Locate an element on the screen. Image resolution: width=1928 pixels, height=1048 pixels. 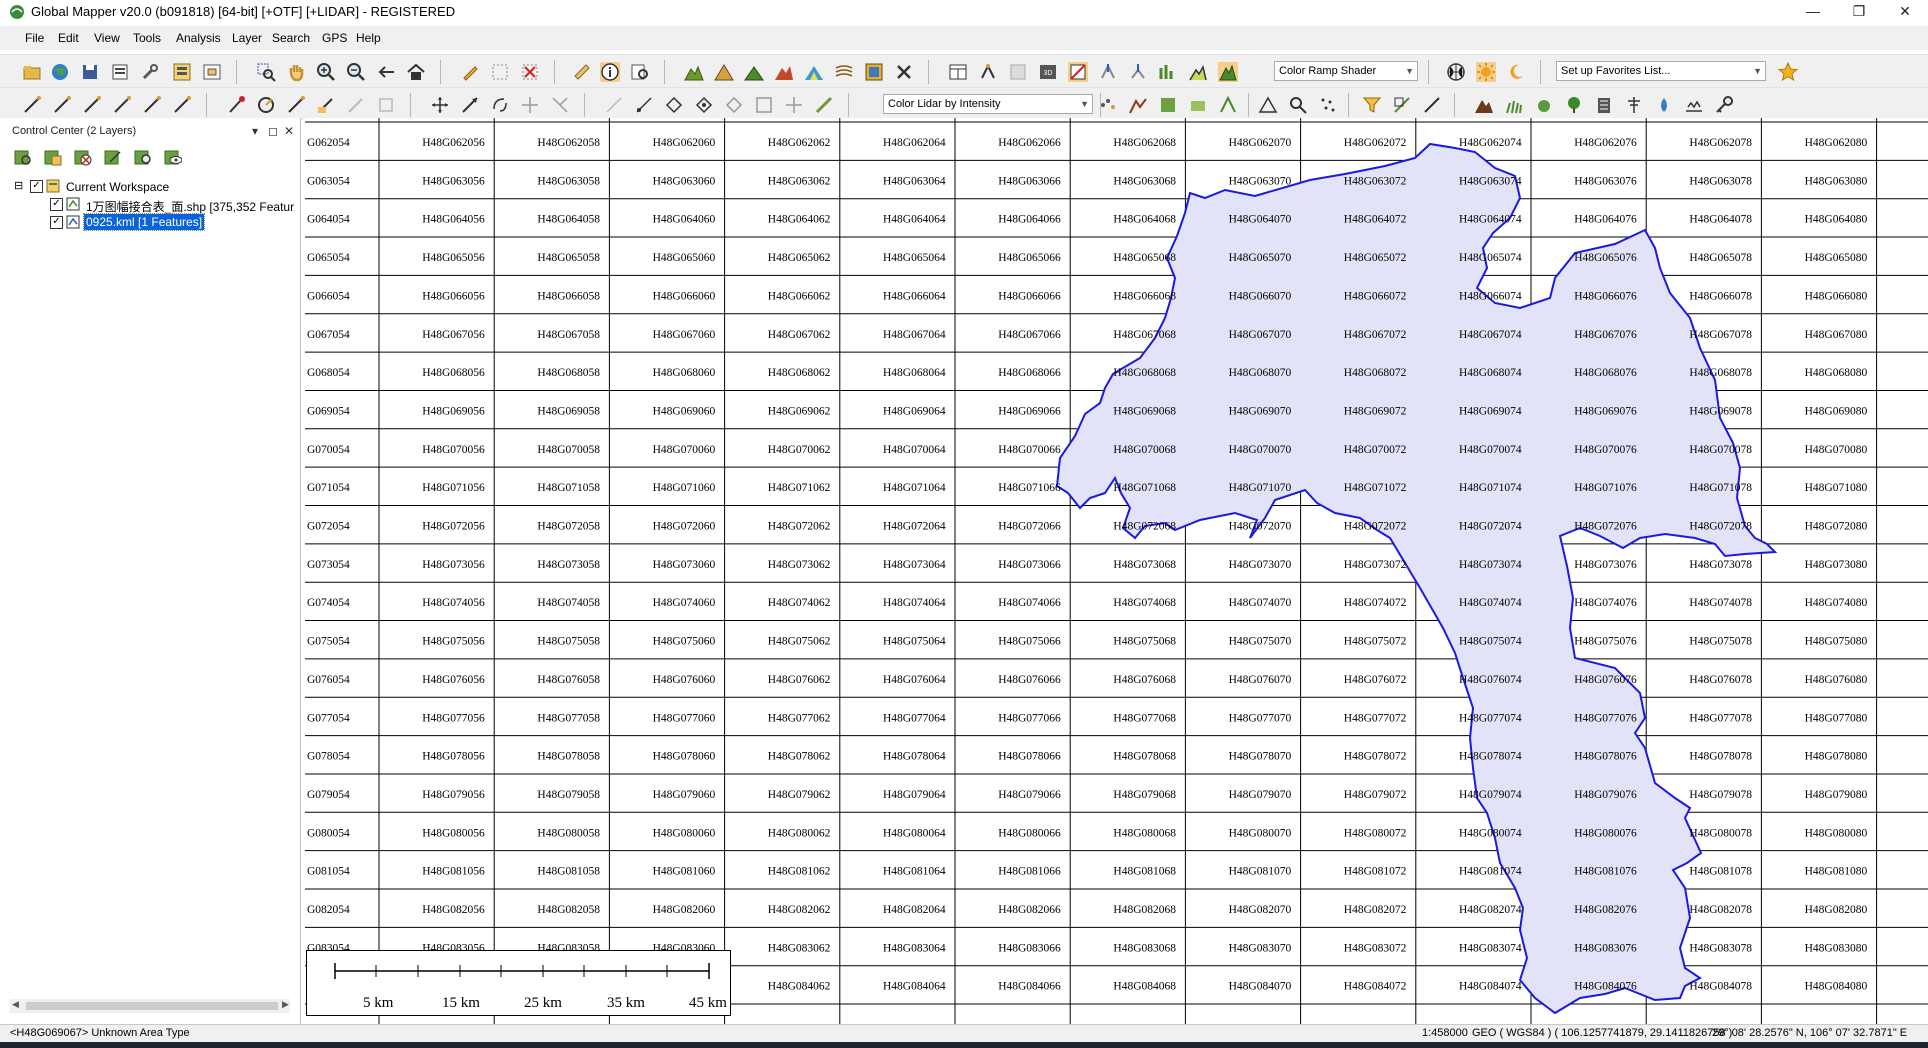
hillshade-toggle-icon is located at coordinates (1078, 72).